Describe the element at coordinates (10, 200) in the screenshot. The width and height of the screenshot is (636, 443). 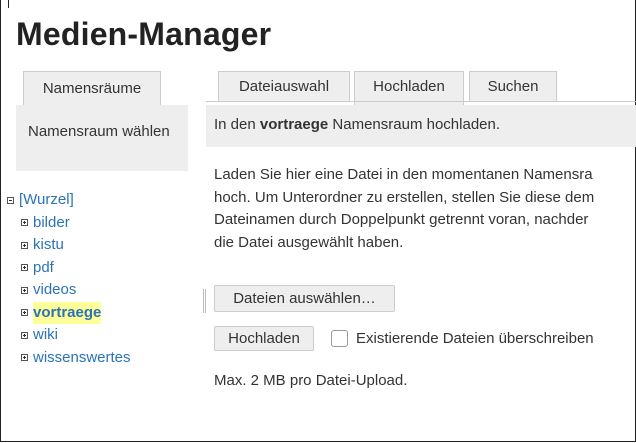
I see `collapse-icon` at that location.